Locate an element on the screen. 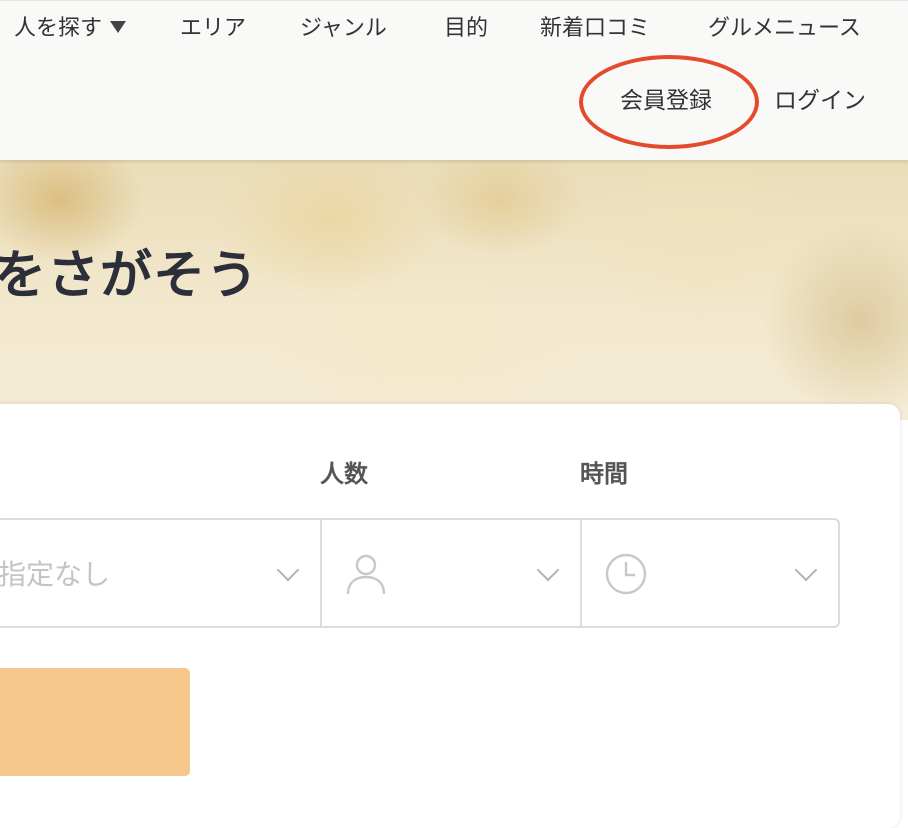 The height and width of the screenshot is (828, 908). nav-item-gourmet-news: グルメニュース is located at coordinates (784, 29).